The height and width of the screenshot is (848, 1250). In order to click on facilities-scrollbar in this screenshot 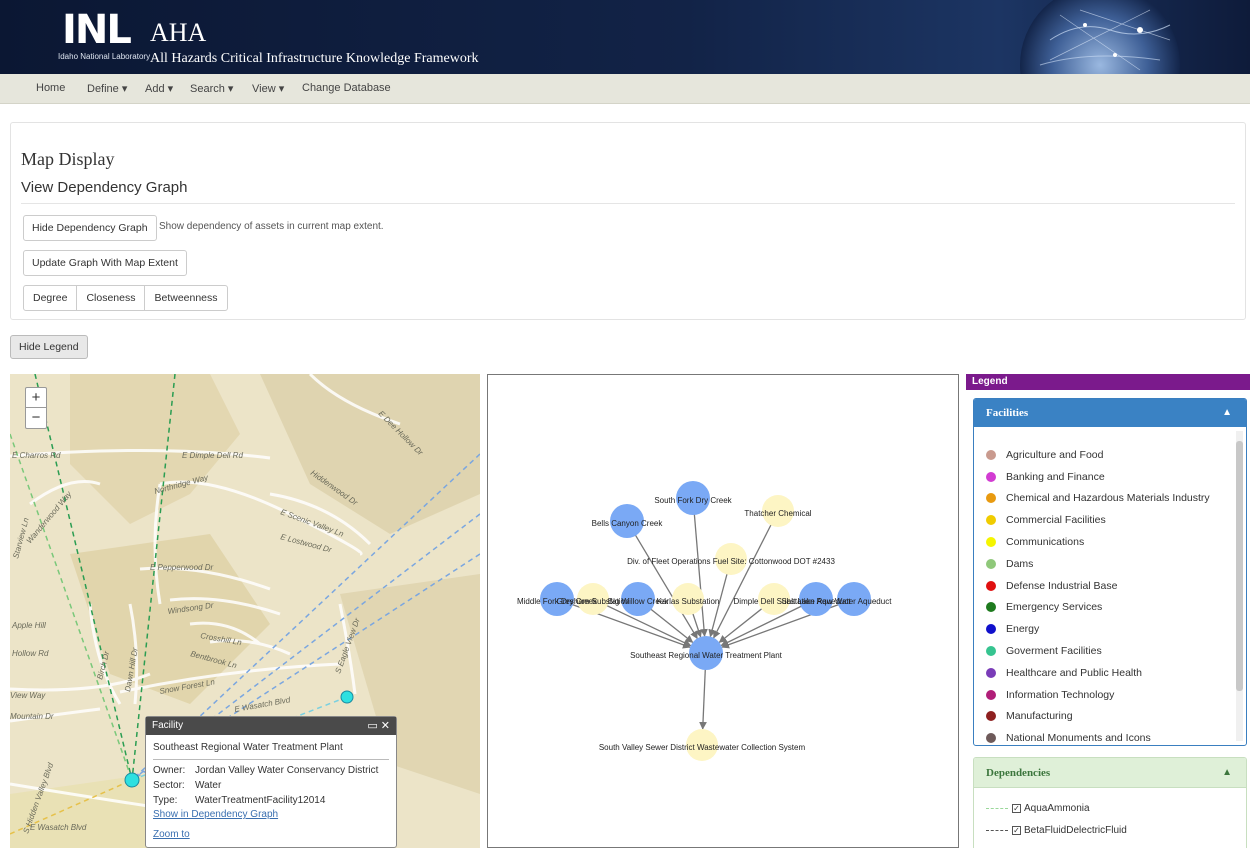, I will do `click(1239, 586)`.